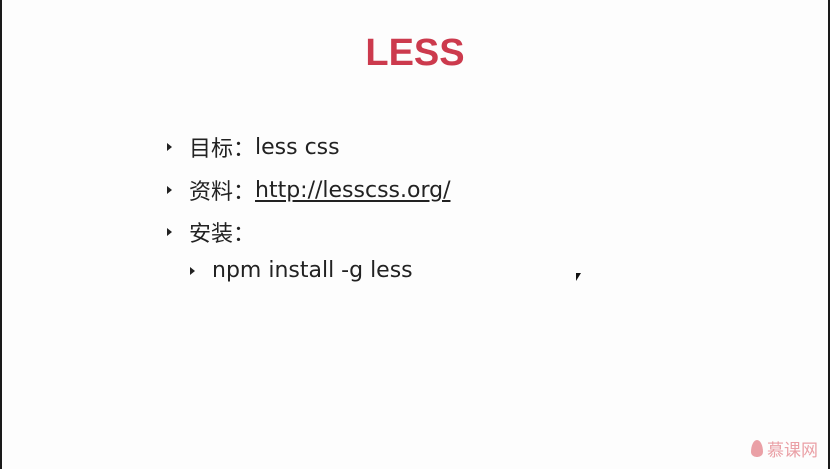  I want to click on slide-title: LESS, so click(415, 53).